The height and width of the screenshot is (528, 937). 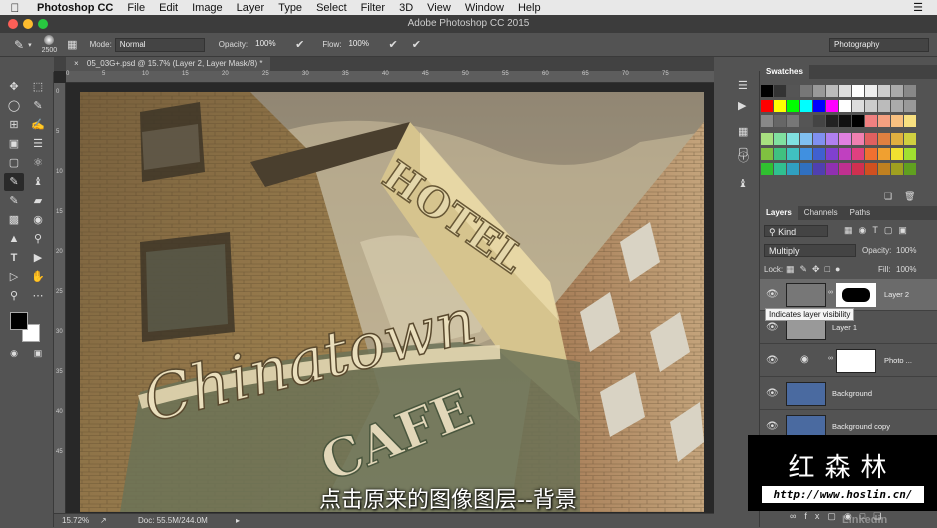 What do you see at coordinates (75, 521) in the screenshot?
I see `zoom-level: 15.72%` at bounding box center [75, 521].